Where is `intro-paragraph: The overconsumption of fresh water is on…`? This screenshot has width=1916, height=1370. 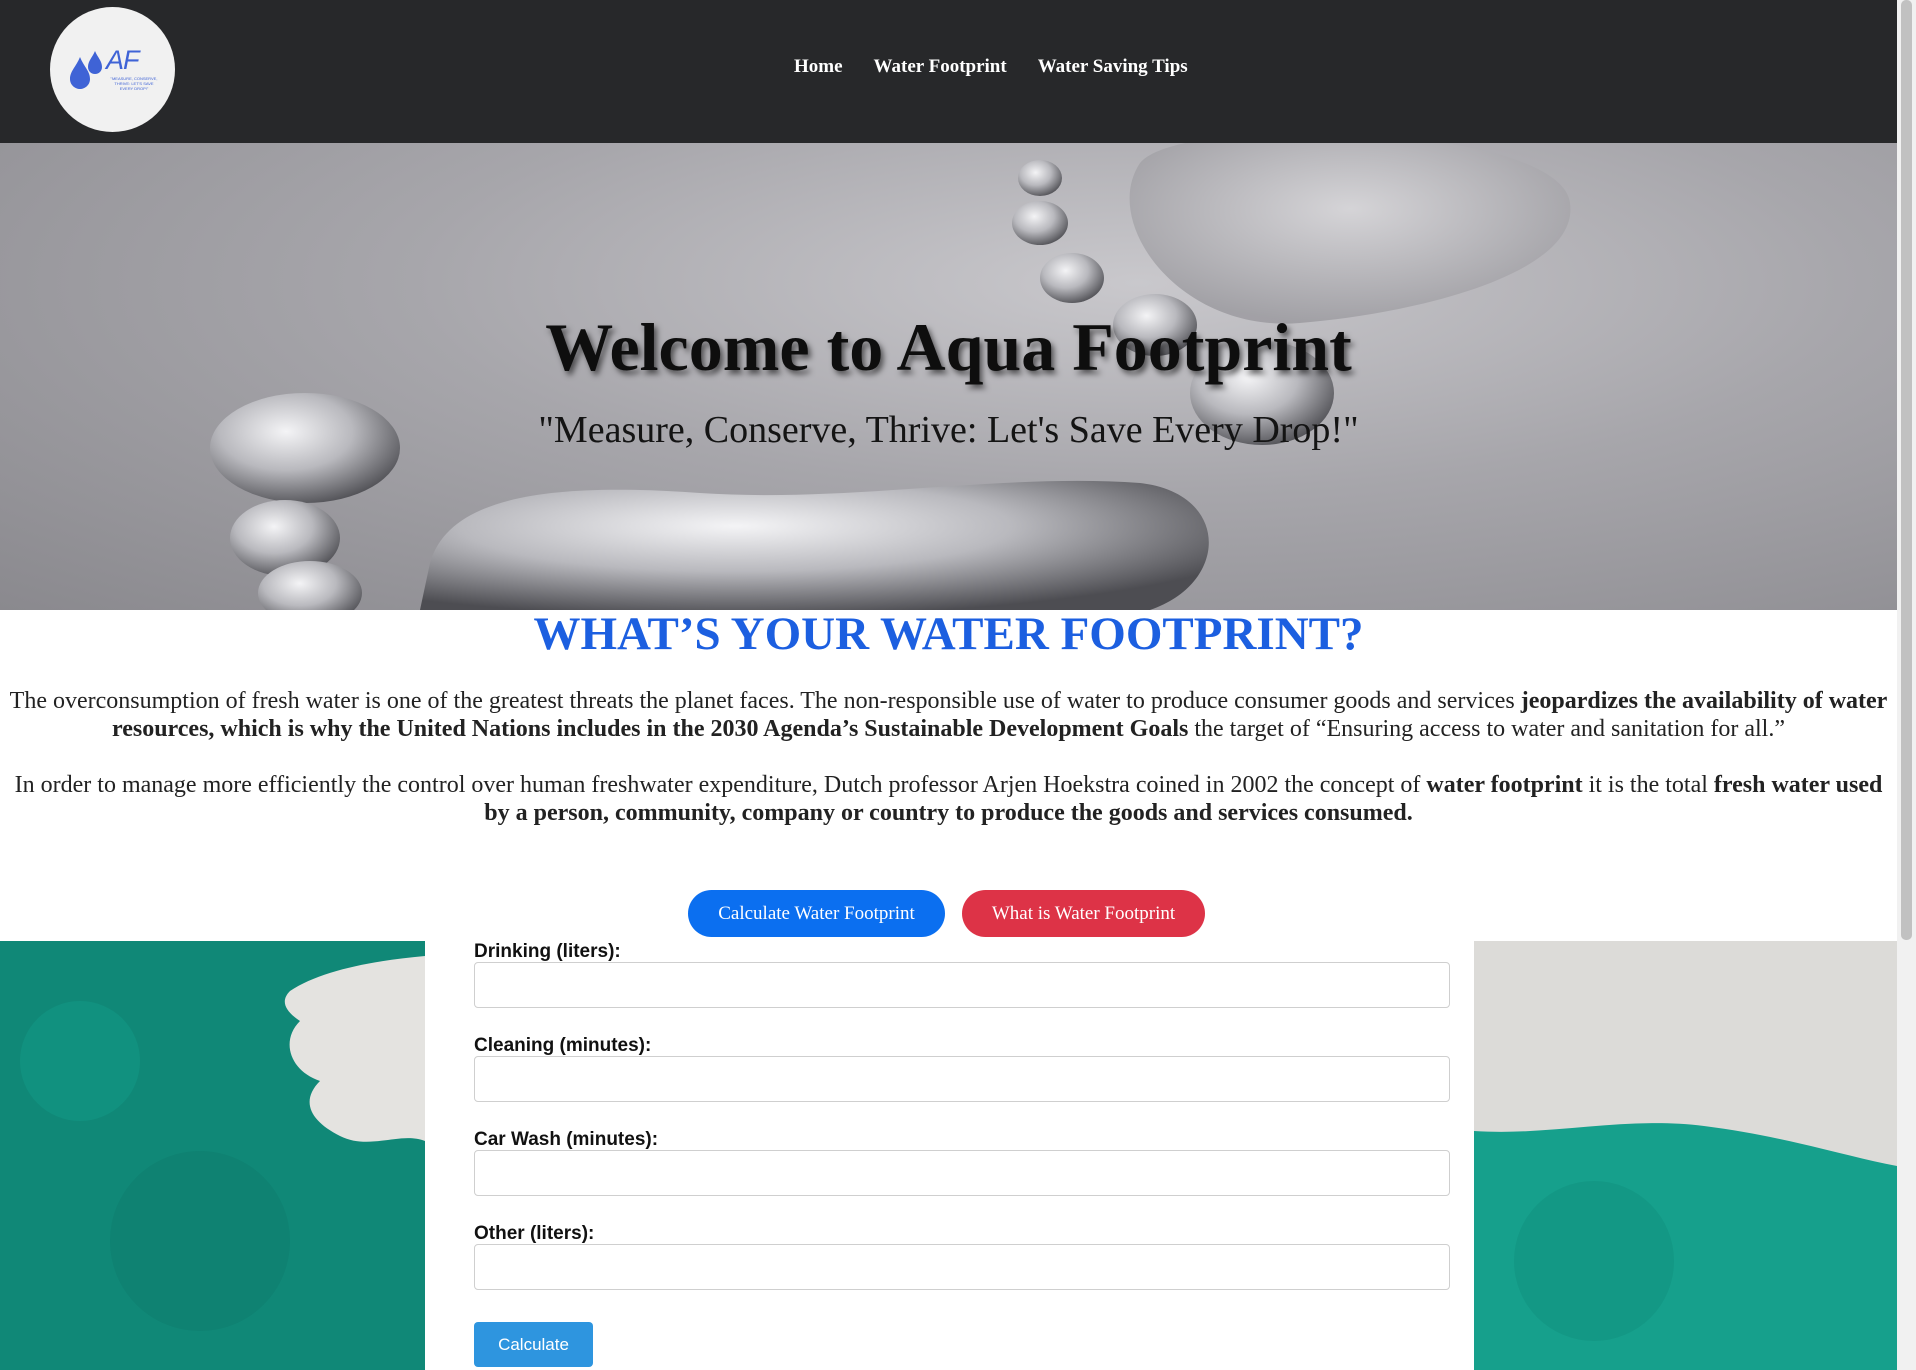
intro-paragraph: The overconsumption of fresh water is on… is located at coordinates (948, 715).